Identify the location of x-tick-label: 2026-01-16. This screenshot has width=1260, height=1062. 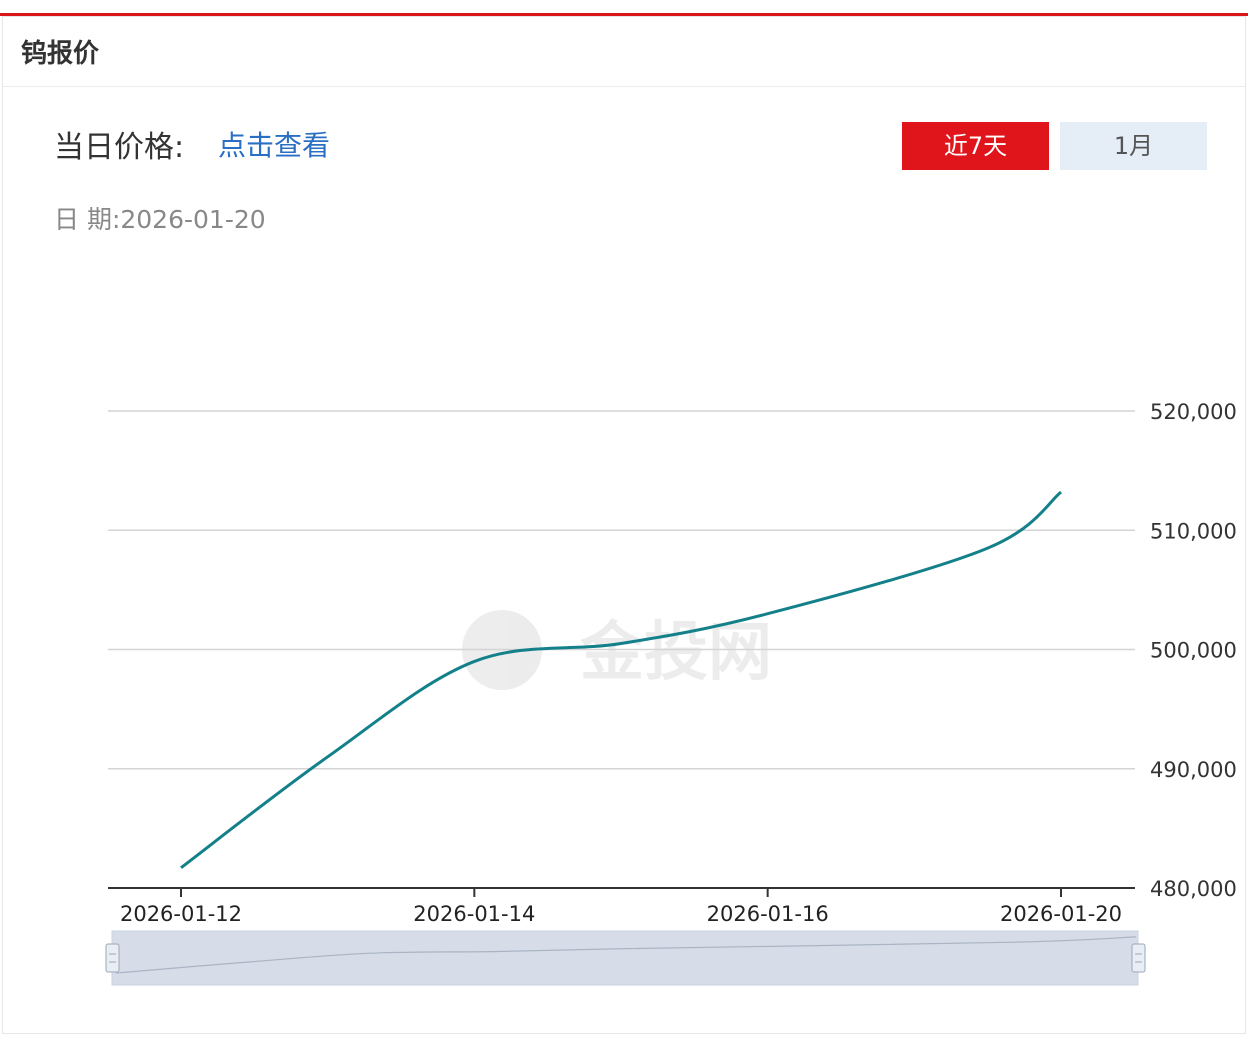
(768, 914).